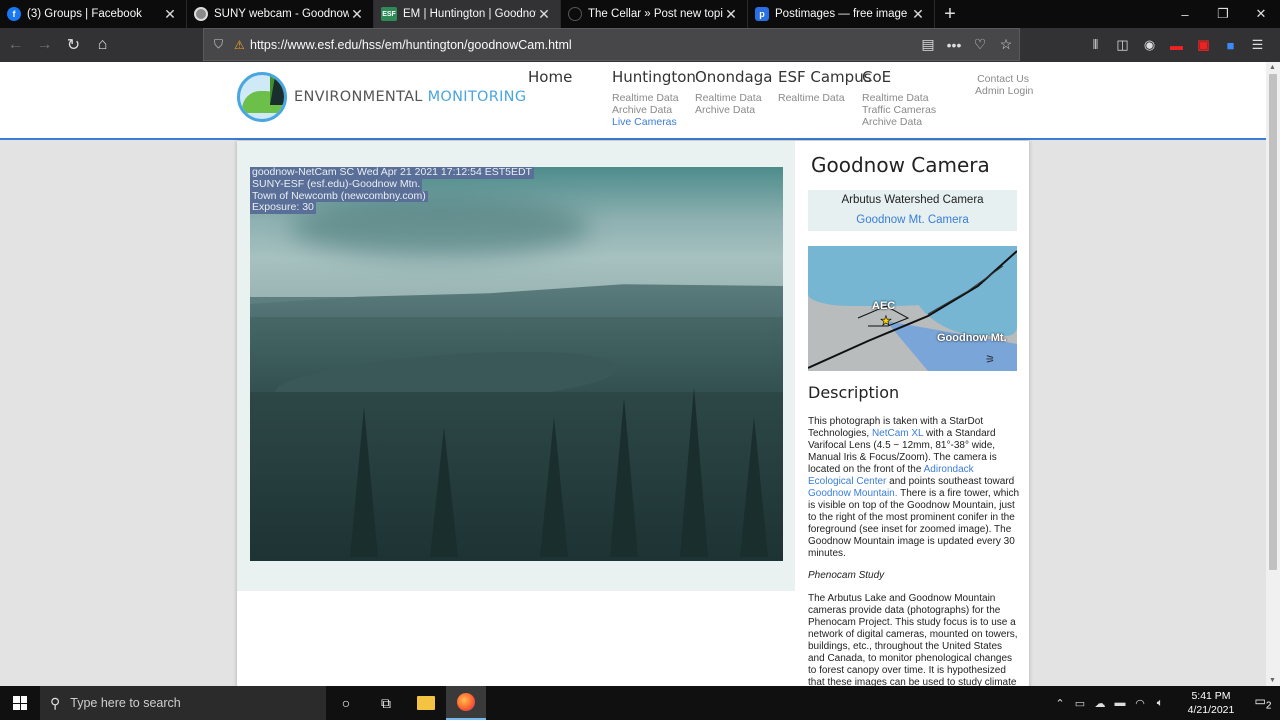 Image resolution: width=1280 pixels, height=720 pixels. I want to click on pocket-icon: ♡, so click(980, 44).